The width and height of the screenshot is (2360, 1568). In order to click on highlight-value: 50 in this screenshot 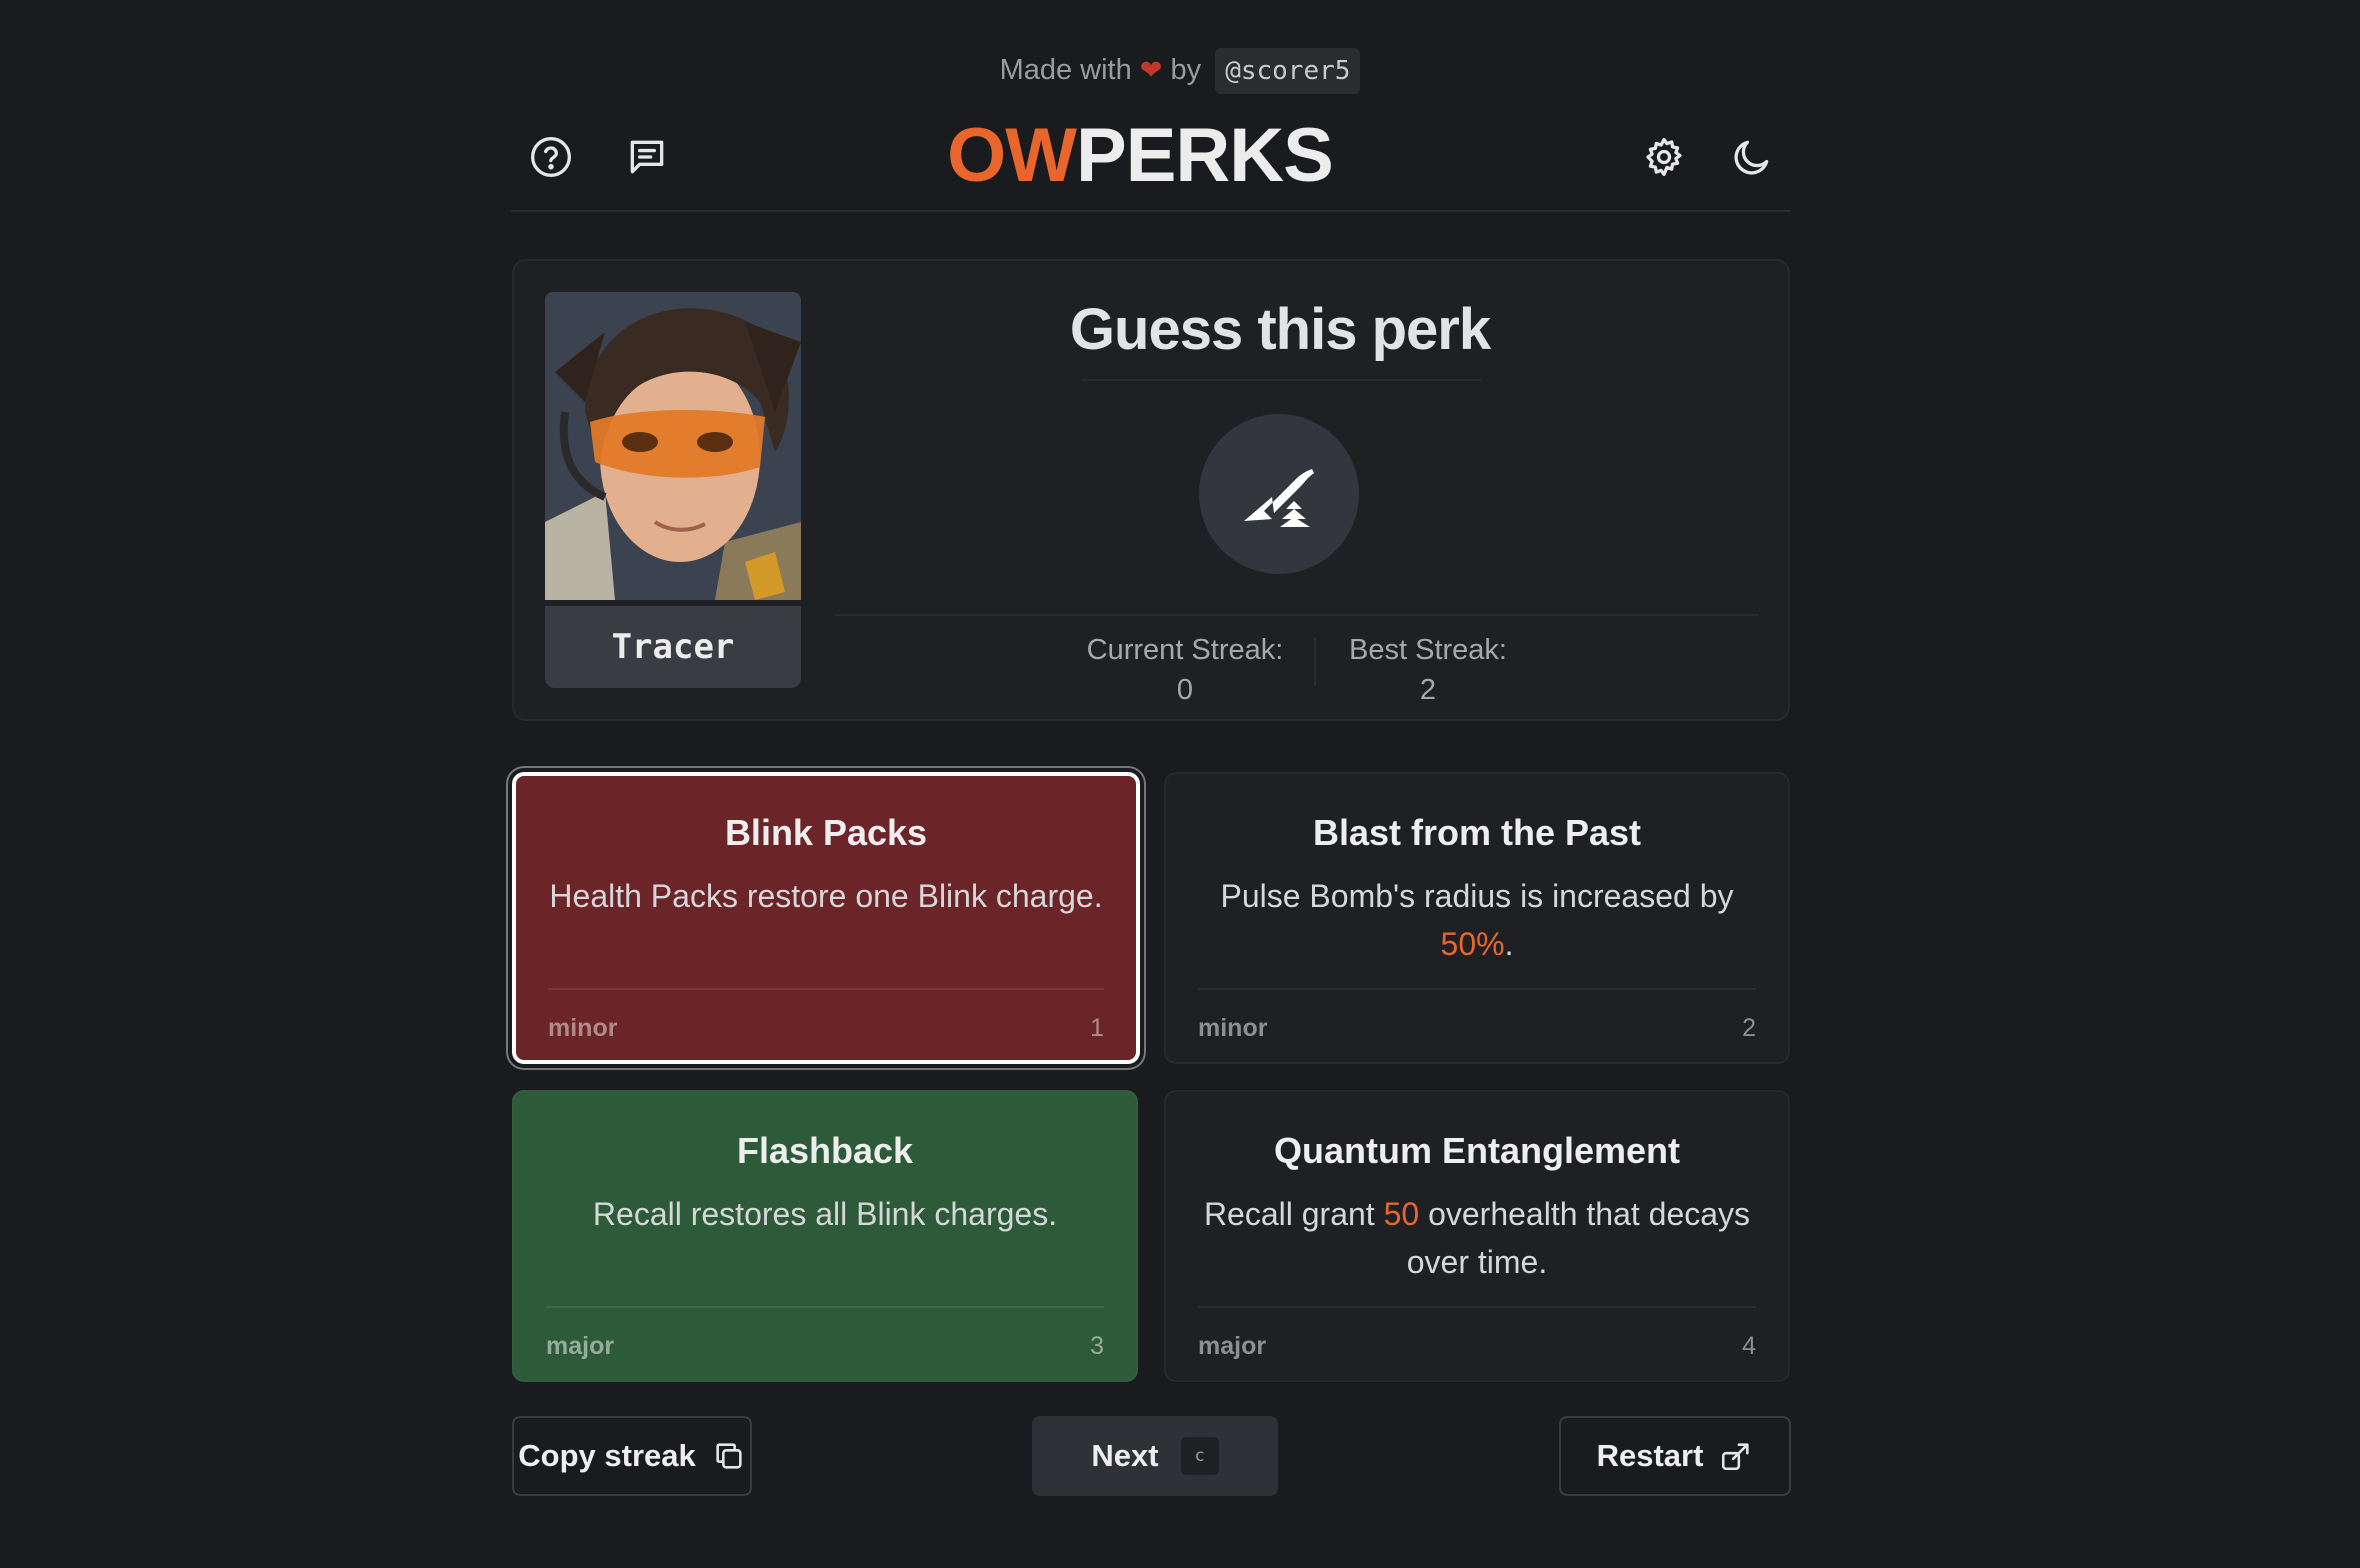, I will do `click(1401, 1214)`.